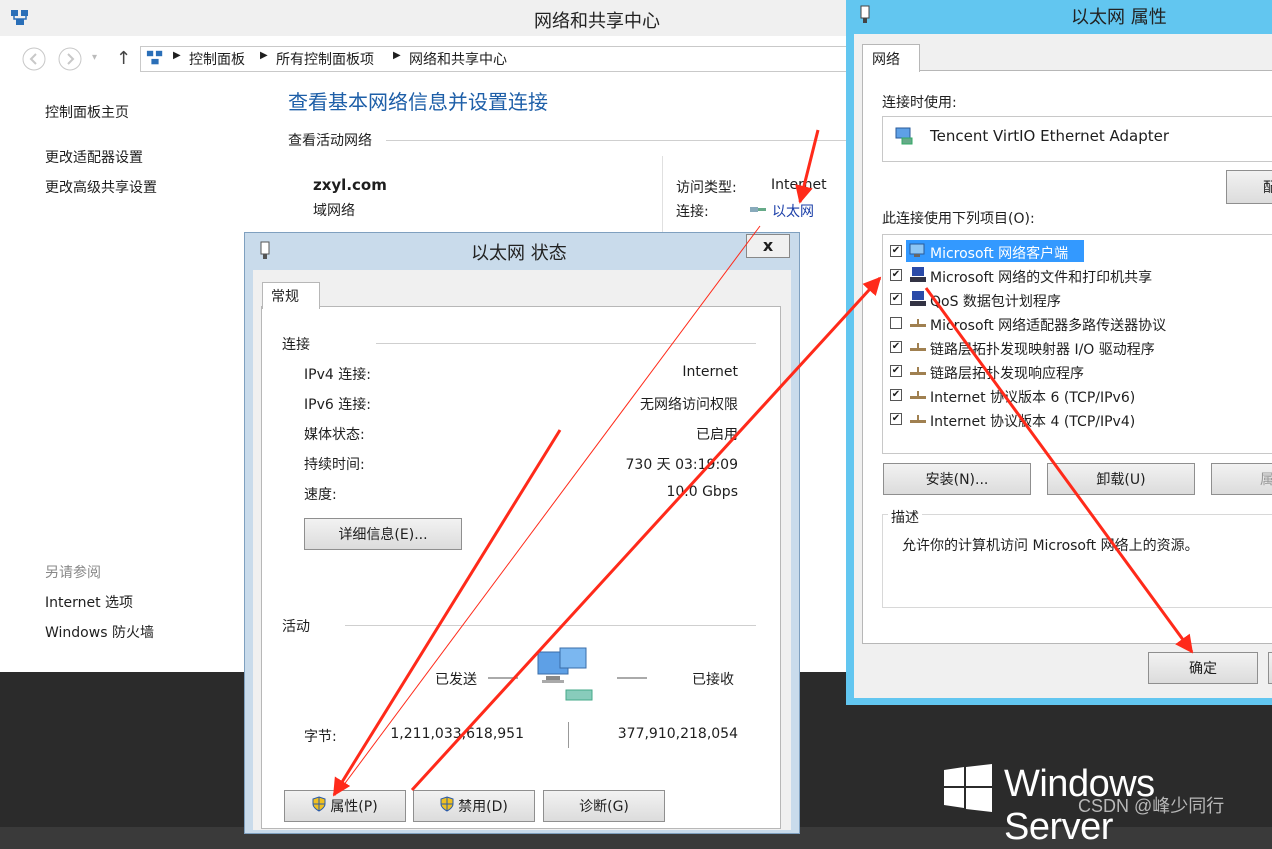 The width and height of the screenshot is (1272, 849). Describe the element at coordinates (345, 806) in the screenshot. I see `properties-button: 属性(P)` at that location.